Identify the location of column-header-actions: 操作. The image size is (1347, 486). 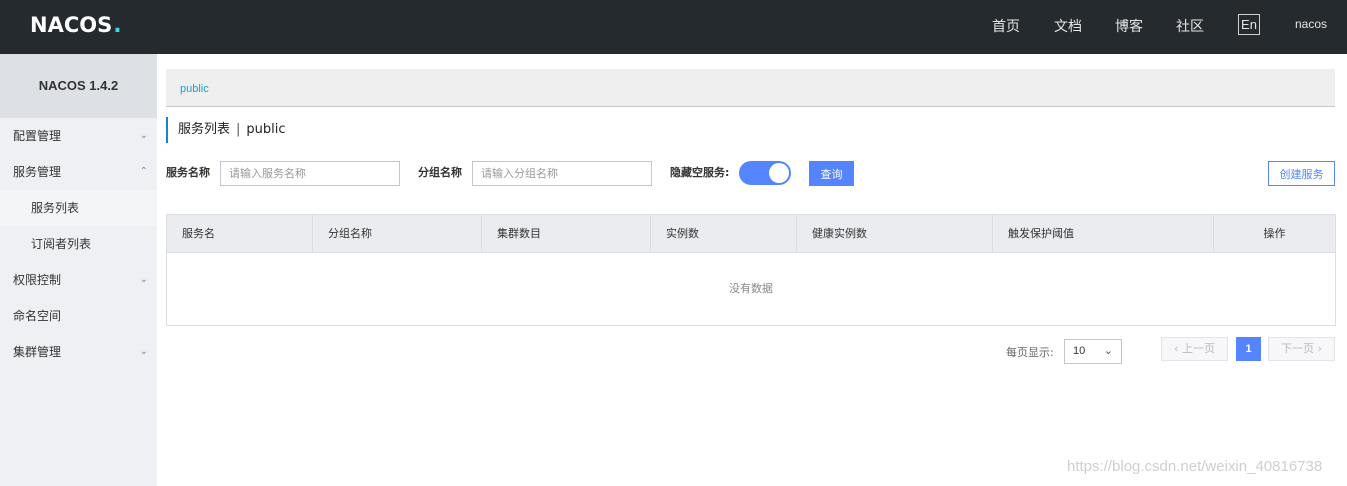
(1274, 233).